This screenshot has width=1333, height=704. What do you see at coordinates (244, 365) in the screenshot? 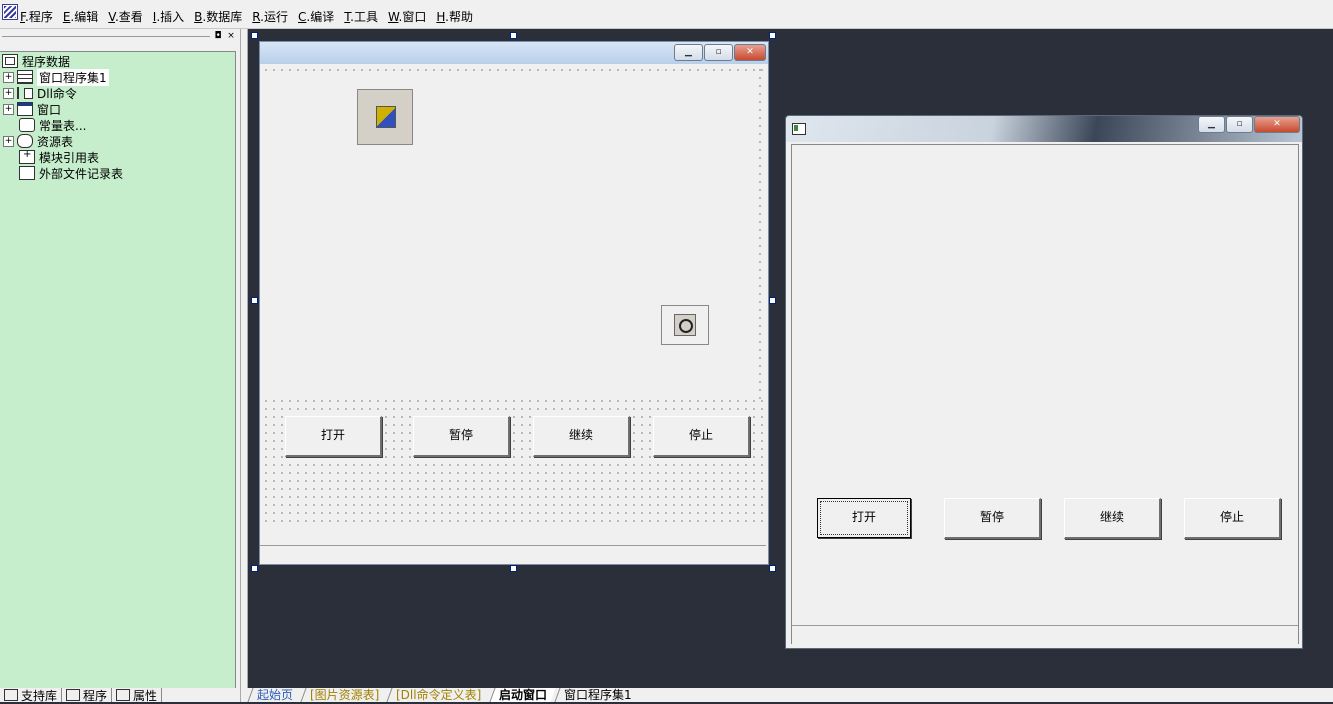
I see `panel-splitter` at bounding box center [244, 365].